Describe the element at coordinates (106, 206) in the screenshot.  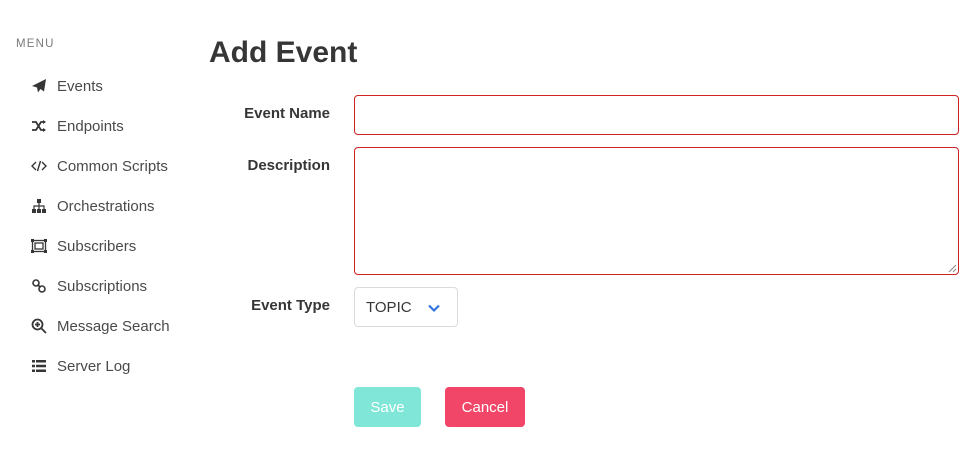
I see `sidebar-item-label: Orchestrations` at that location.